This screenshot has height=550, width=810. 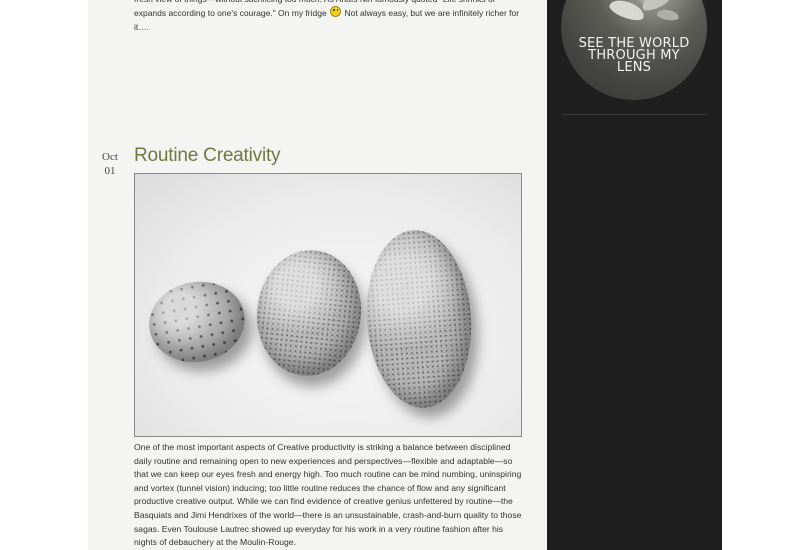 I want to click on smiley-icon, so click(x=336, y=11).